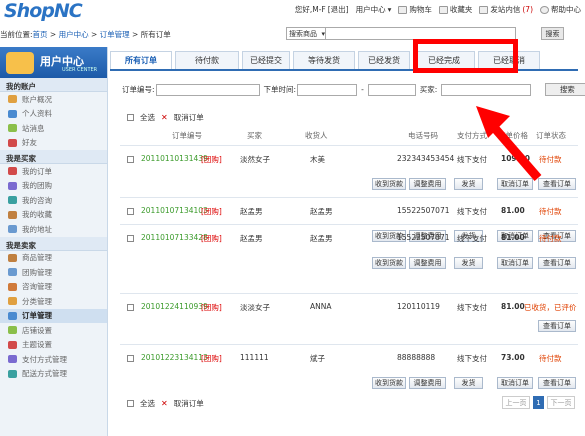 This screenshot has height=436, width=585. Describe the element at coordinates (155, 34) in the screenshot. I see `breadcrumb-current: 所有订单` at that location.